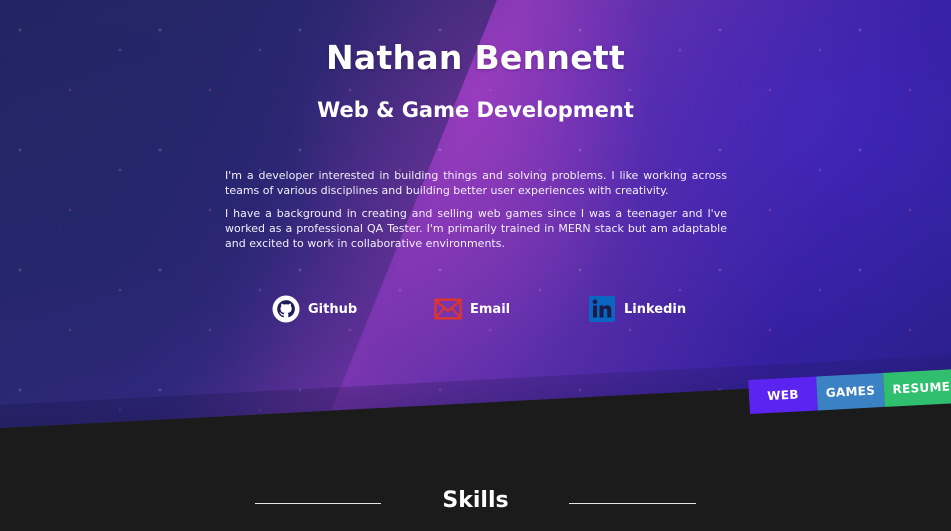  I want to click on skills-heading: Skills, so click(475, 500).